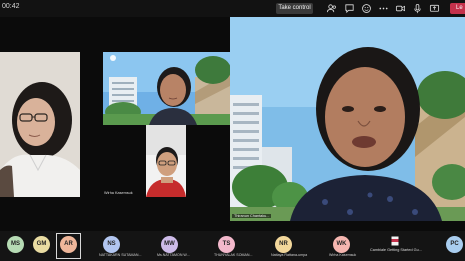  Describe the element at coordinates (41, 244) in the screenshot. I see `avatar: GM` at that location.